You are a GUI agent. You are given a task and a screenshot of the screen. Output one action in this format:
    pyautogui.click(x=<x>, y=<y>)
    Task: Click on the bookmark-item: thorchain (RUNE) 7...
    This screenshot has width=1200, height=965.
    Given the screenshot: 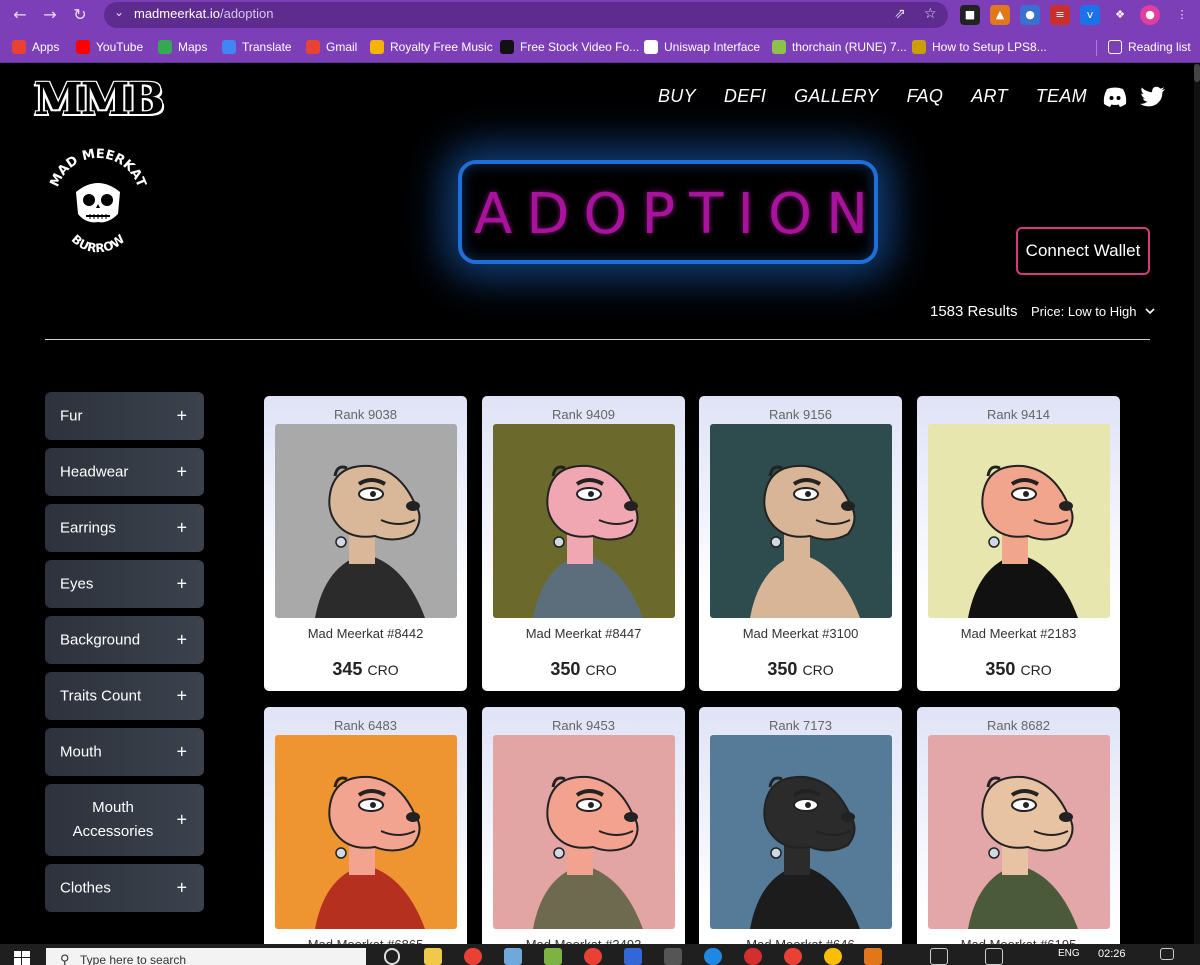 What is the action you would take?
    pyautogui.click(x=839, y=47)
    